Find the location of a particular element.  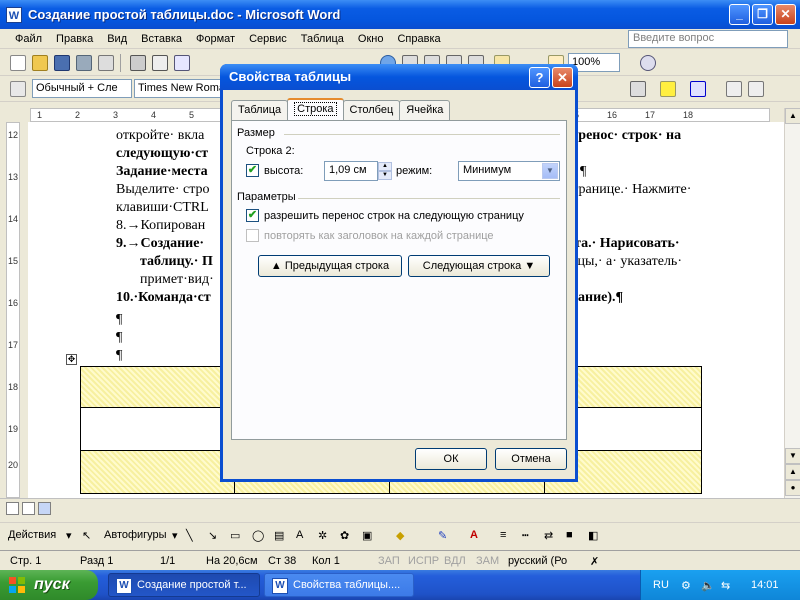

line-style-icon: ≡ is located at coordinates (503, 535).